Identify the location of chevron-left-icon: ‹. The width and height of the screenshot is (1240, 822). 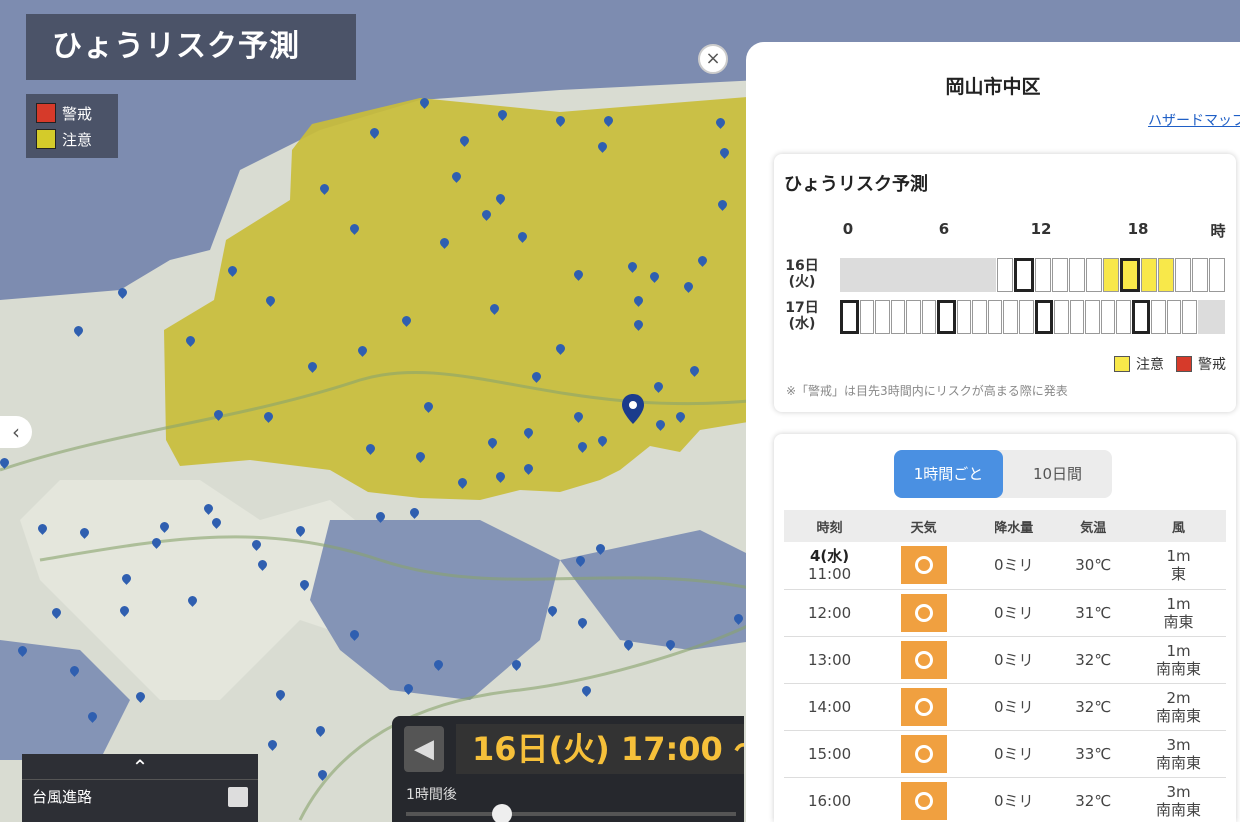
(16, 432).